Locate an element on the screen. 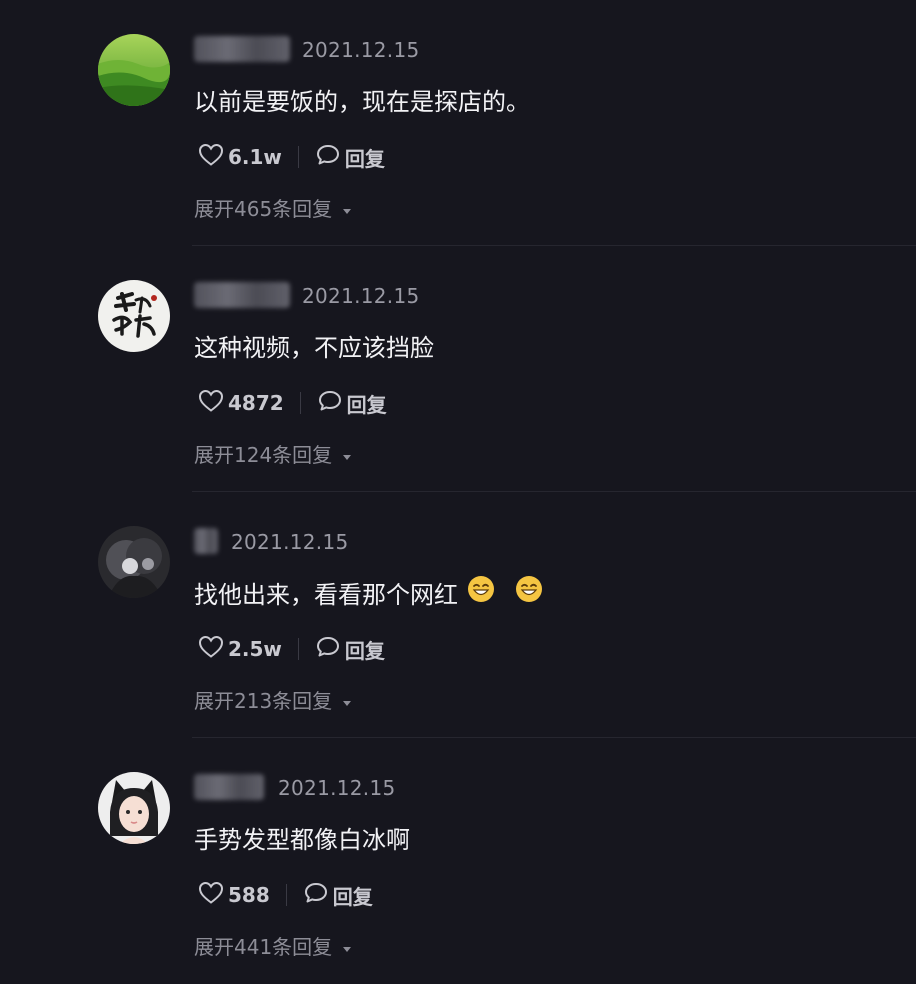  expand-replies-button: 展开465条回复 is located at coordinates (273, 207).